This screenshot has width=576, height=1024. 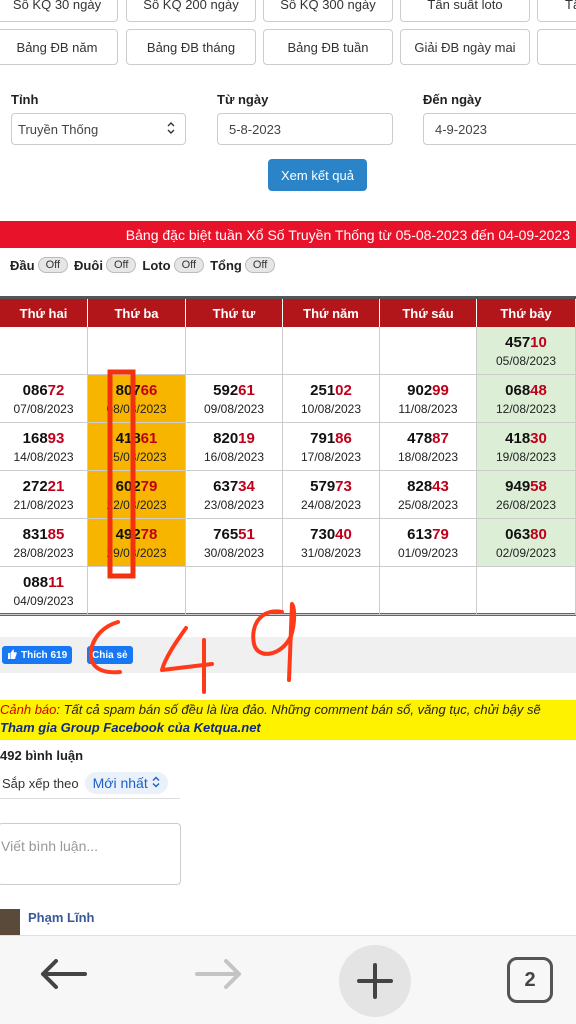 I want to click on result-number: 60279, so click(x=136, y=486).